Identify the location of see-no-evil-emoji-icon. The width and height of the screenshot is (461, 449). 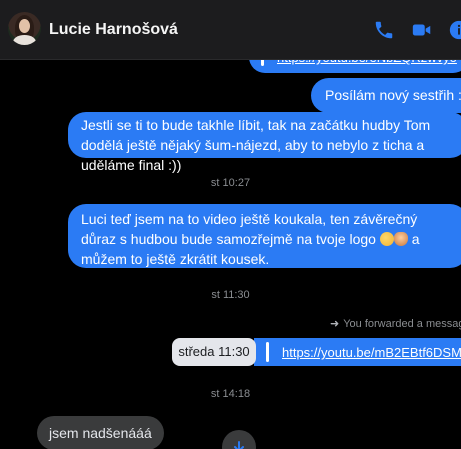
(400, 239).